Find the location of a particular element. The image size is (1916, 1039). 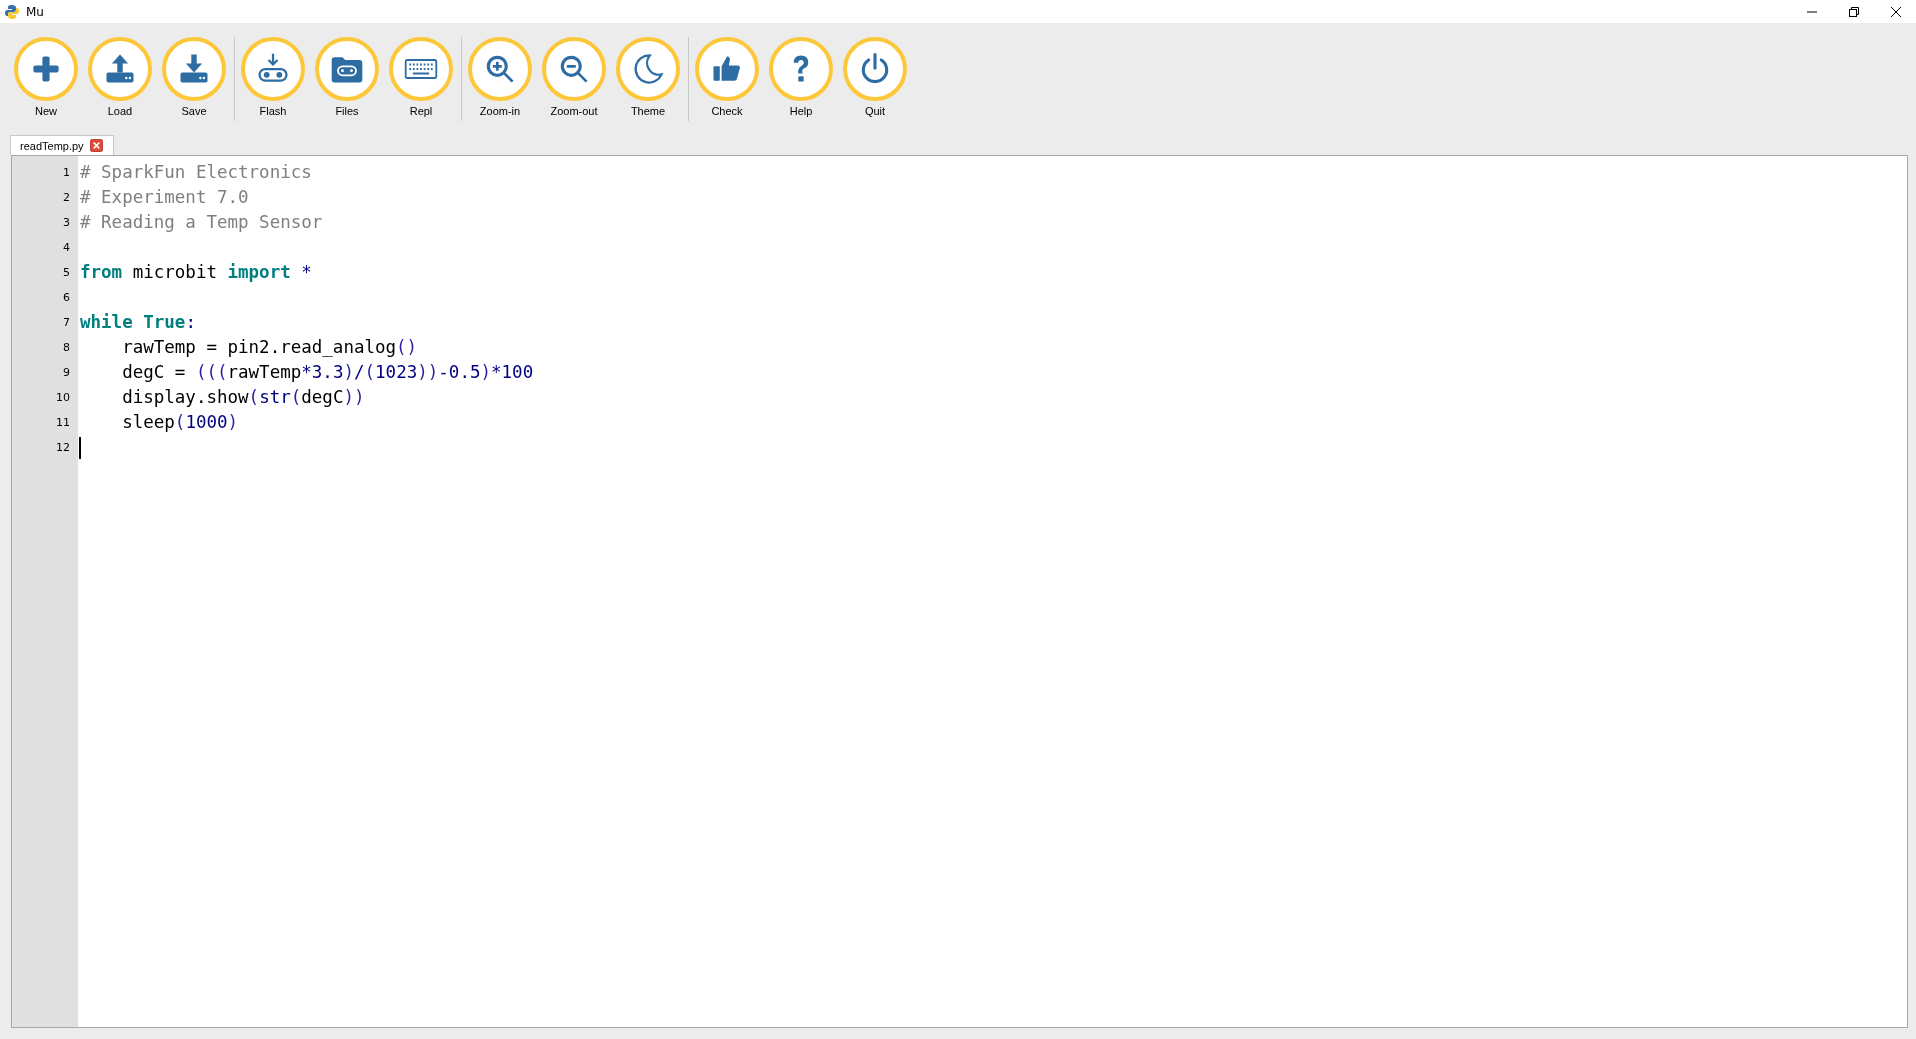

line-number: 10 is located at coordinates (63, 397).